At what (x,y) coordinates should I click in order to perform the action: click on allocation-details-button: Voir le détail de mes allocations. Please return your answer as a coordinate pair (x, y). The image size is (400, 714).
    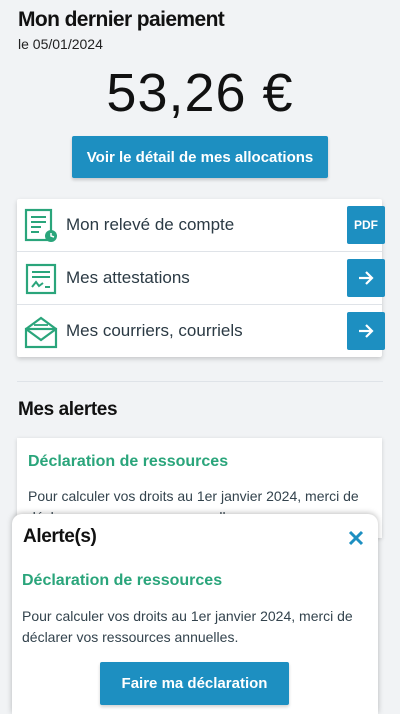
    Looking at the image, I should click on (200, 157).